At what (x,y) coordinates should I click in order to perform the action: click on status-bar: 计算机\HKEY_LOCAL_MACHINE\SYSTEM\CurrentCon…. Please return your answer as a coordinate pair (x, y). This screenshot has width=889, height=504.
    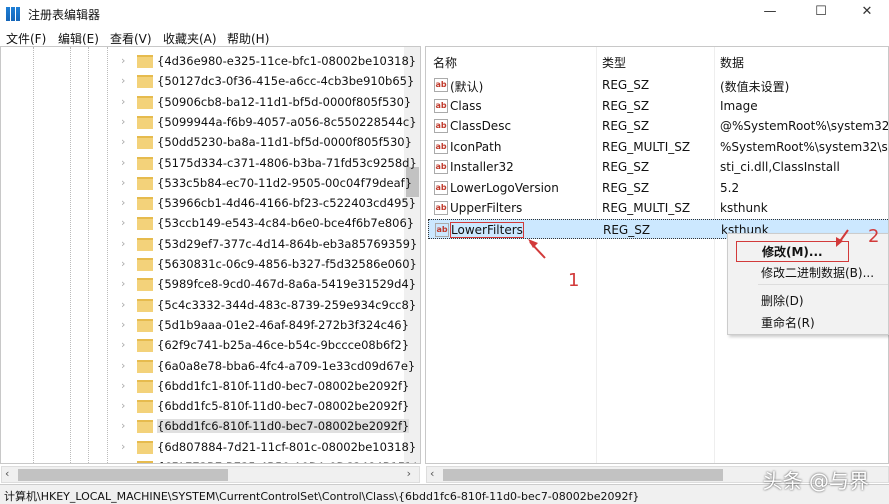
    Looking at the image, I should click on (444, 494).